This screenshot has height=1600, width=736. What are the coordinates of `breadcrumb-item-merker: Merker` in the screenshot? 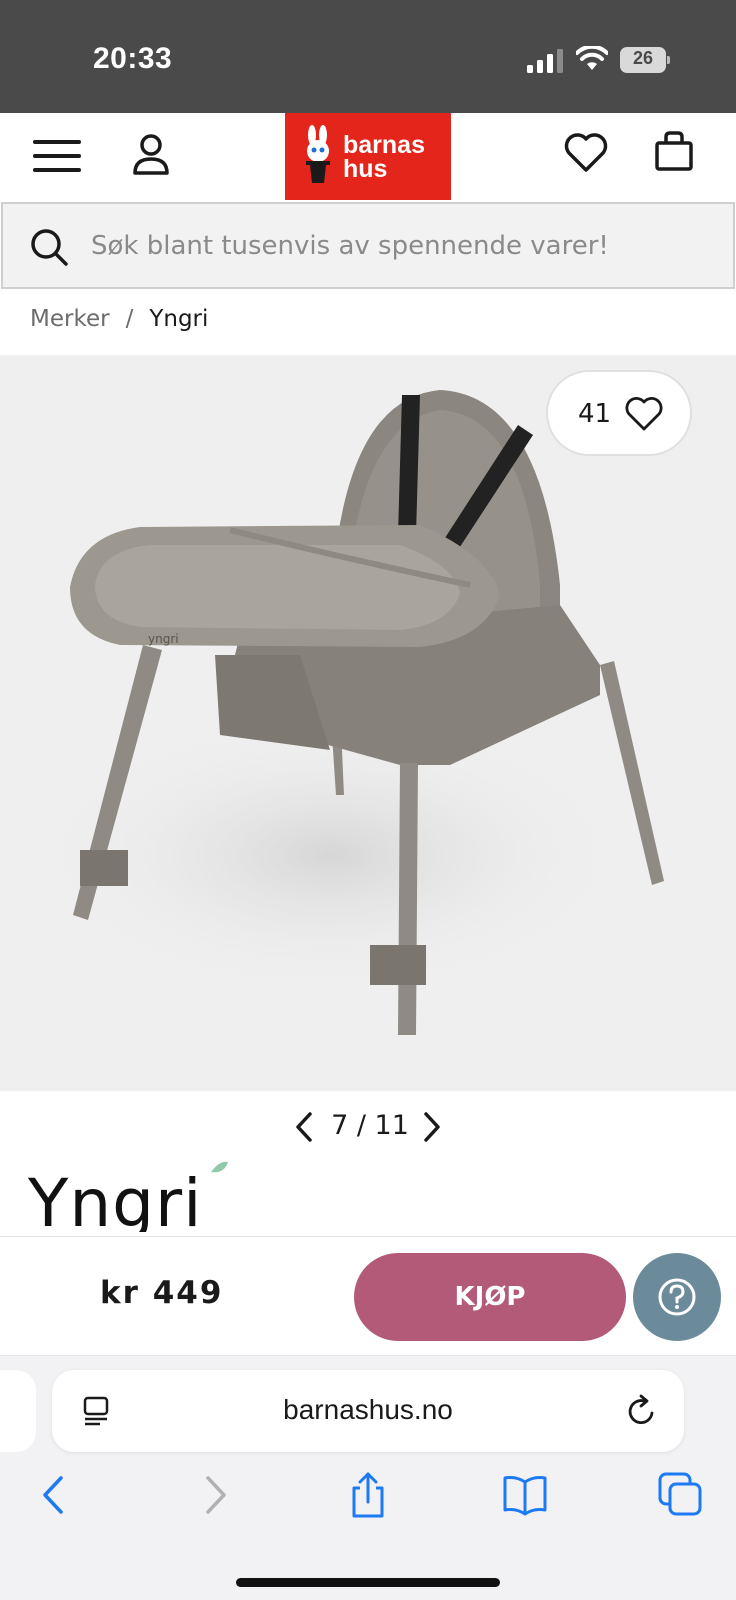 It's located at (70, 319).